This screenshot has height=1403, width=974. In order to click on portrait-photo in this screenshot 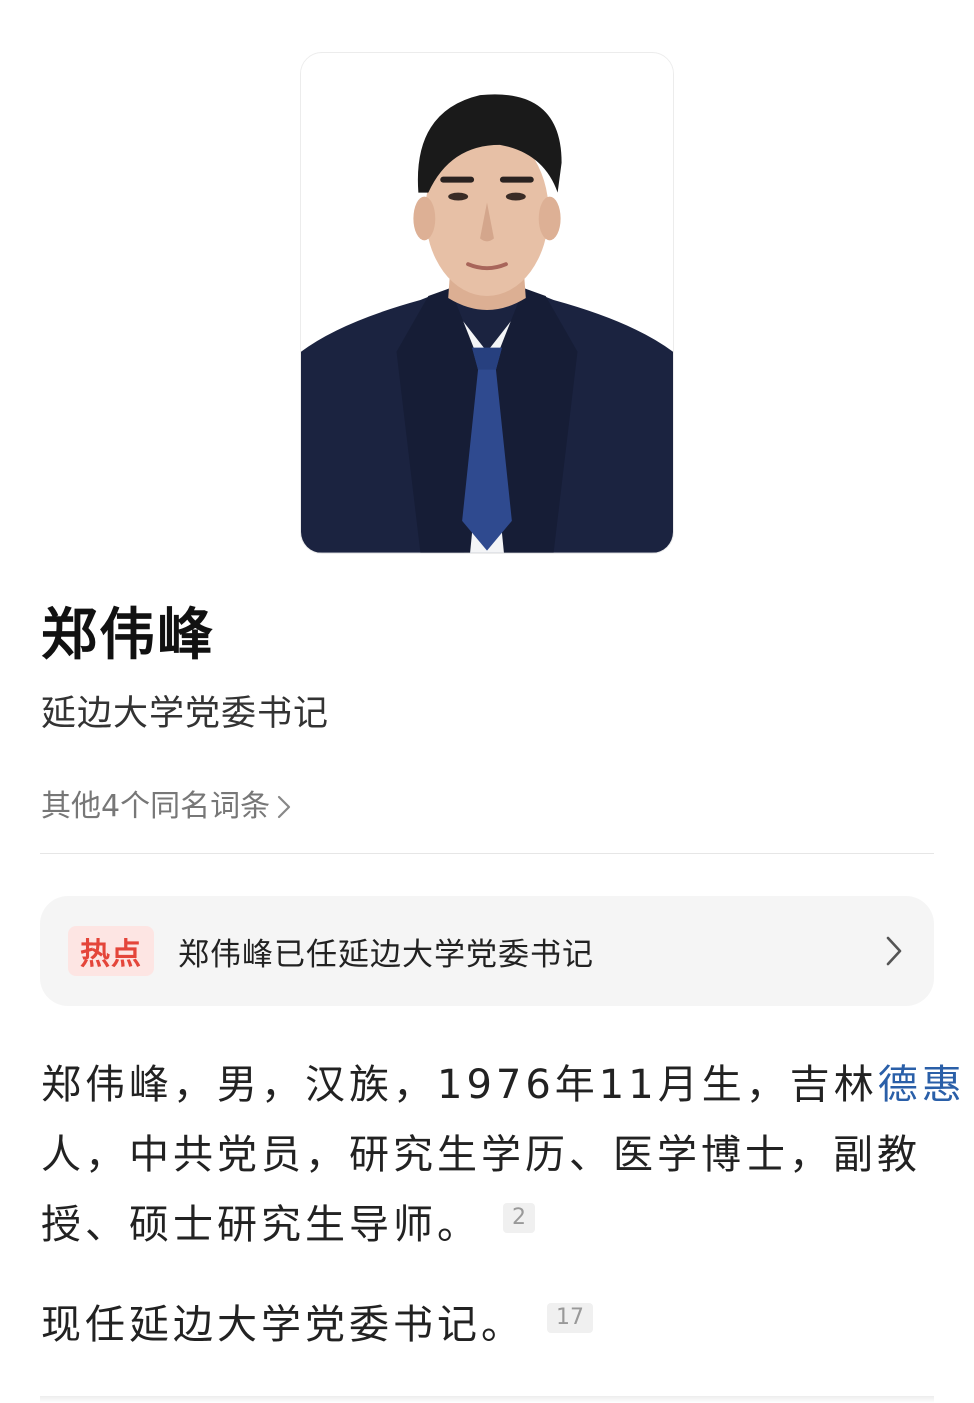, I will do `click(487, 303)`.